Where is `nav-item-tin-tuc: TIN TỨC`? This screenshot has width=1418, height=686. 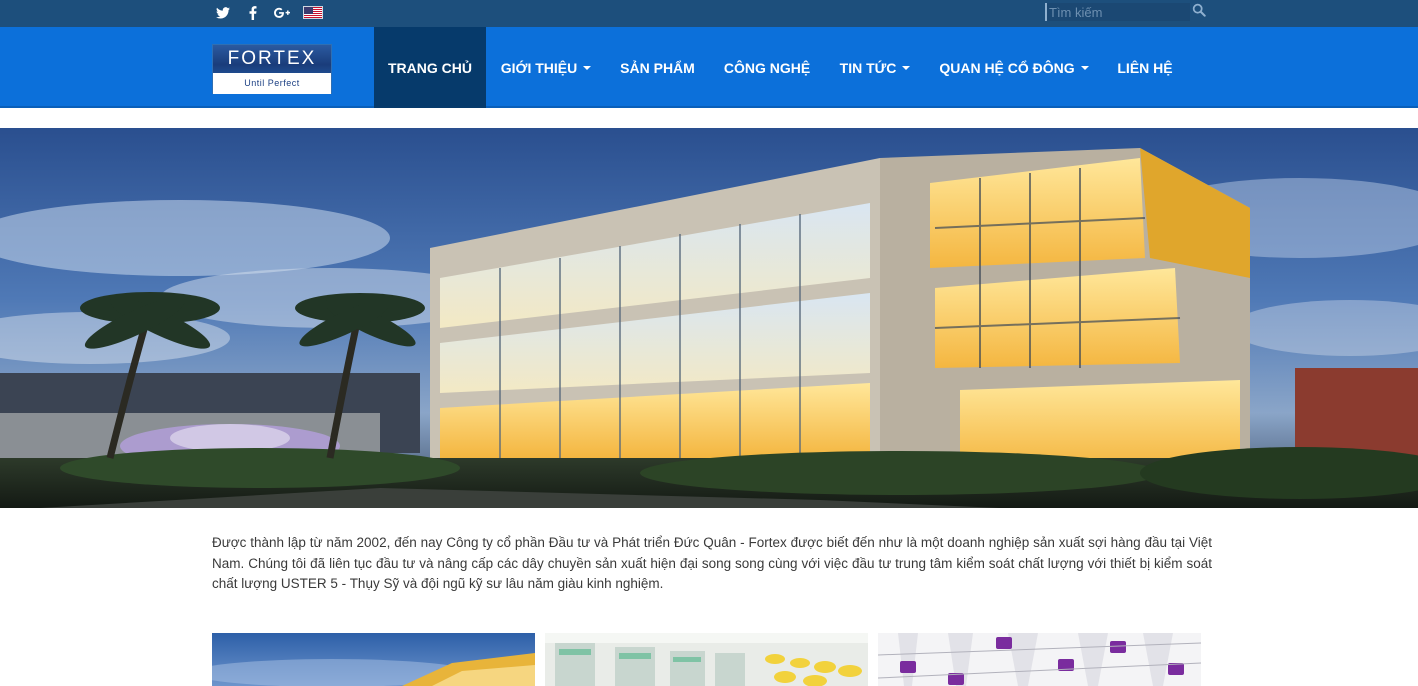 nav-item-tin-tuc: TIN TỨC is located at coordinates (875, 67).